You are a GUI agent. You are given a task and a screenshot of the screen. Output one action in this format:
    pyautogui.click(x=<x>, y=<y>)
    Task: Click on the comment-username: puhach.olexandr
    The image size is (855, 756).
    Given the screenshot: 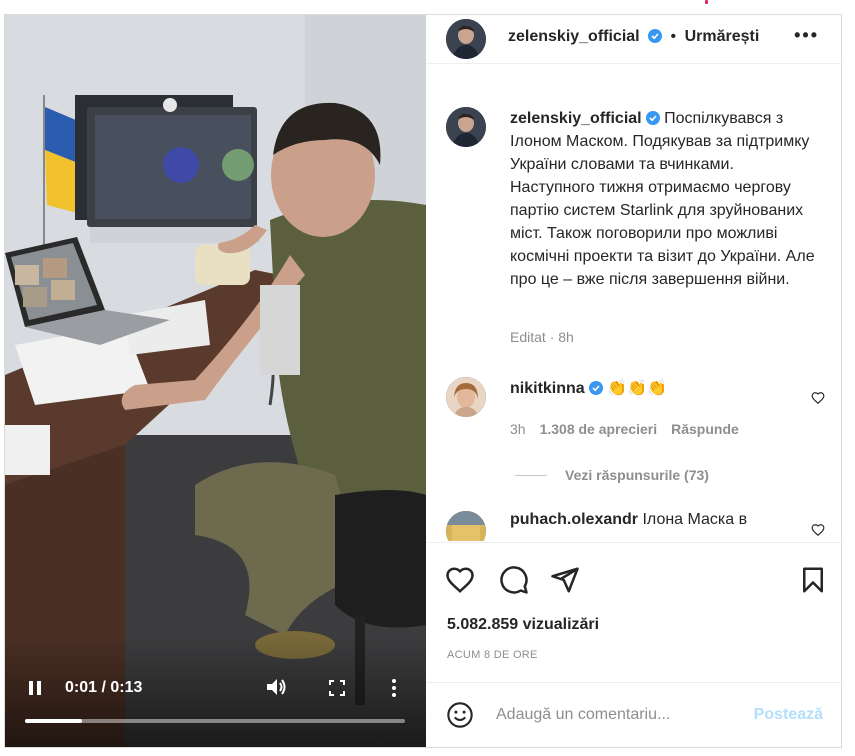 What is the action you would take?
    pyautogui.click(x=574, y=519)
    